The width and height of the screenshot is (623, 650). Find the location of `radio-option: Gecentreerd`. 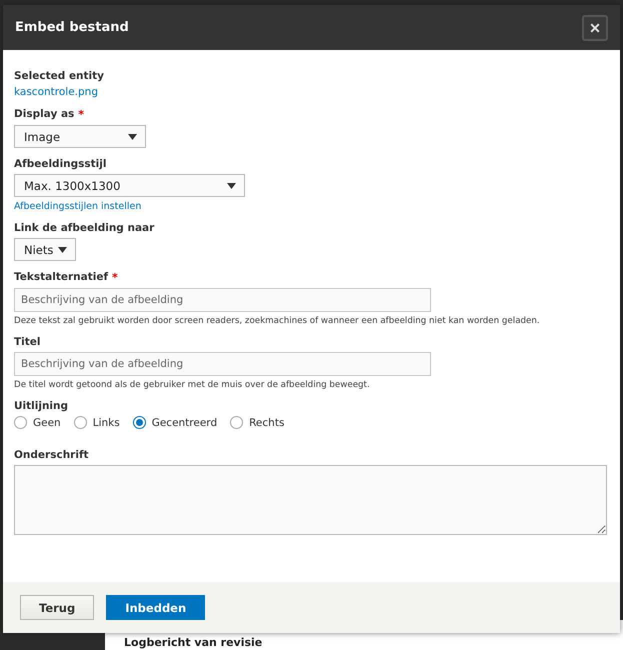

radio-option: Gecentreerd is located at coordinates (175, 422).